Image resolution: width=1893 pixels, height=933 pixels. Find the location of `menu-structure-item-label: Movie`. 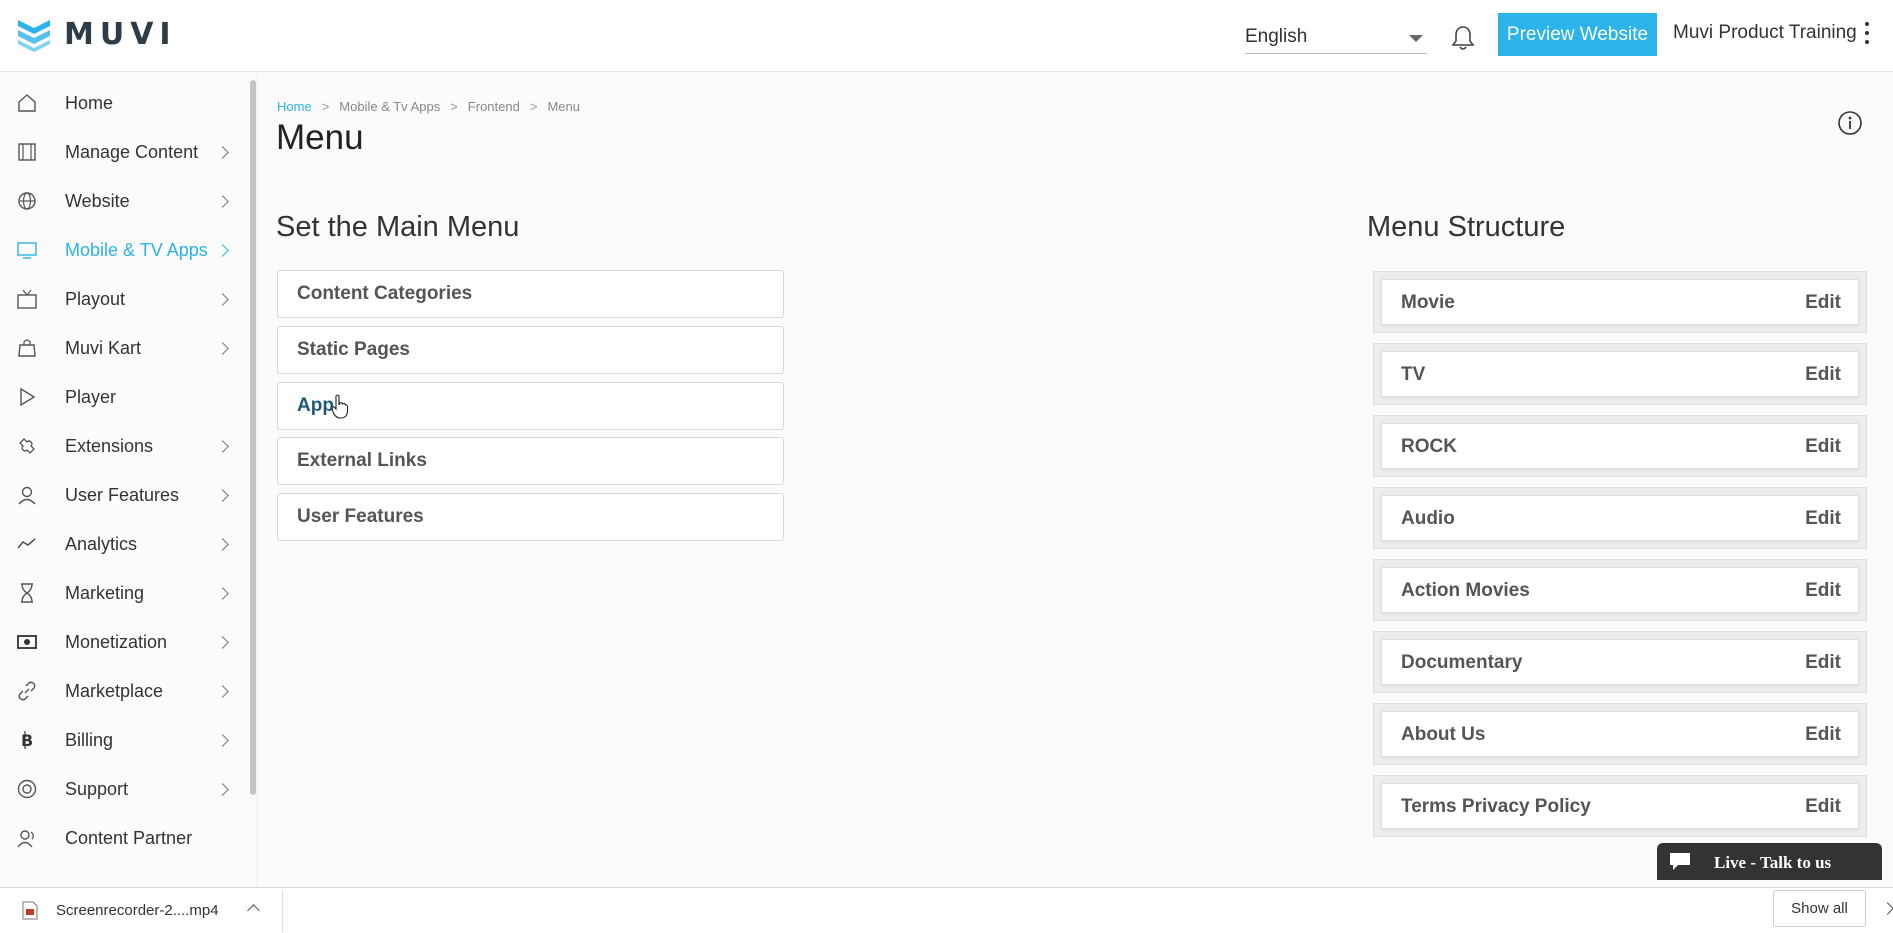

menu-structure-item-label: Movie is located at coordinates (1428, 302).